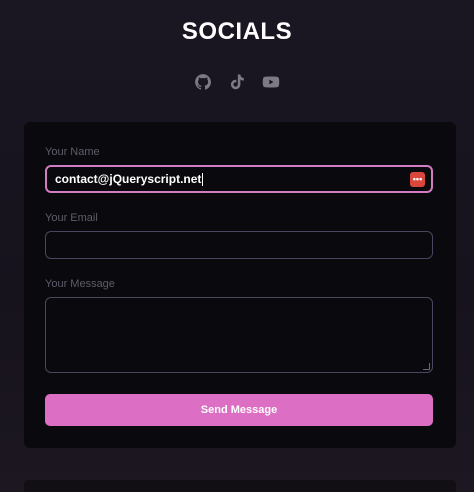  What do you see at coordinates (71, 218) in the screenshot?
I see `email-label: Your Email` at bounding box center [71, 218].